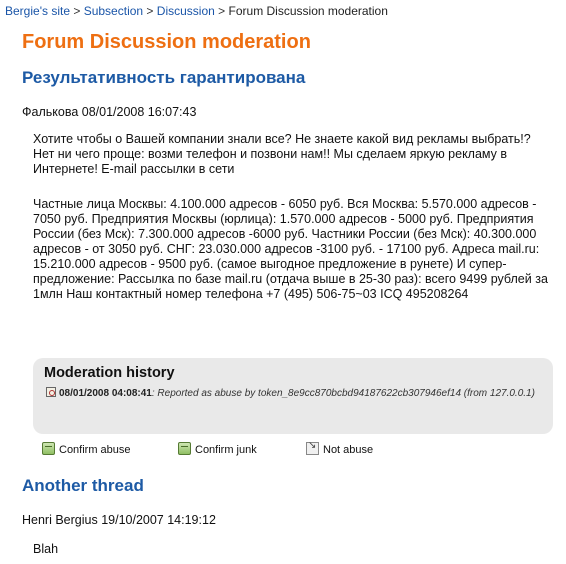  What do you see at coordinates (166, 42) in the screenshot?
I see `page-title: Forum Discussion moderation` at bounding box center [166, 42].